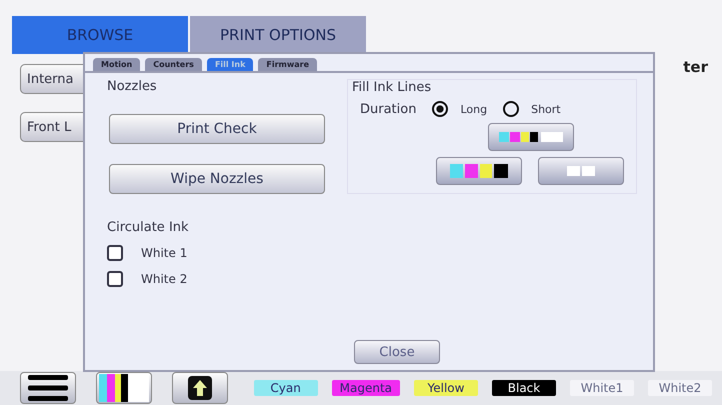  What do you see at coordinates (116, 64) in the screenshot?
I see `dialog-tab: Motion` at bounding box center [116, 64].